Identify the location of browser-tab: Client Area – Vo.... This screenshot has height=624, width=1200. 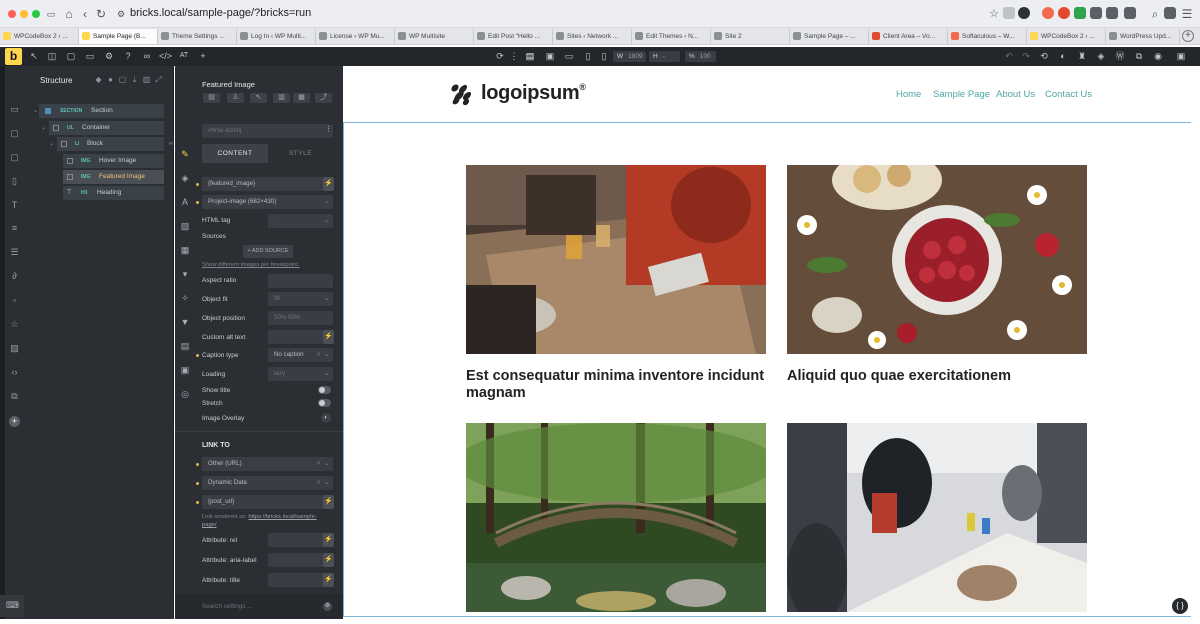
(908, 36).